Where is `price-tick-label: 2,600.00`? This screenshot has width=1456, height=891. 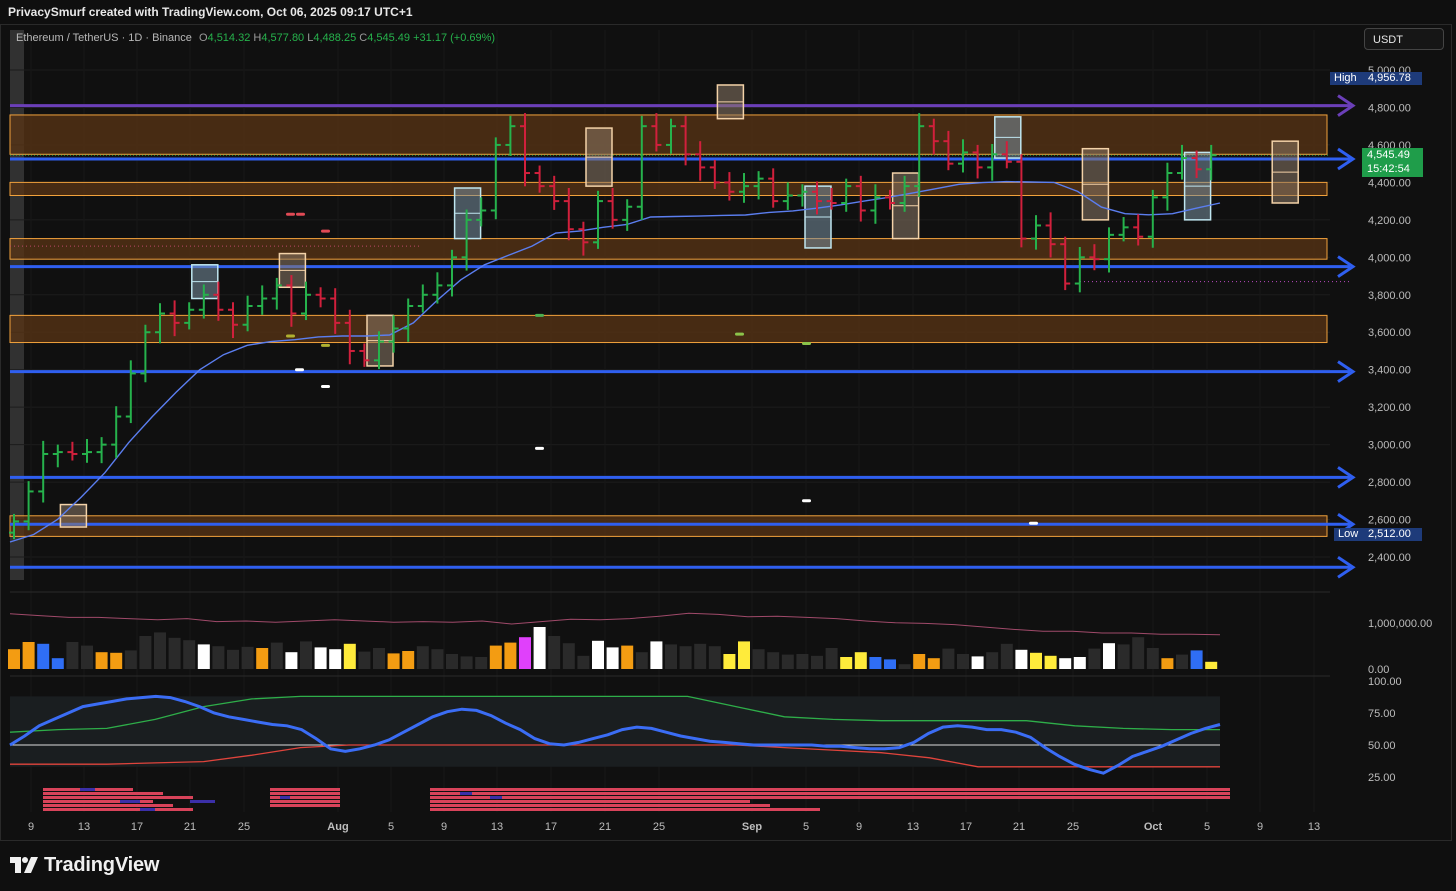 price-tick-label: 2,600.00 is located at coordinates (1389, 521).